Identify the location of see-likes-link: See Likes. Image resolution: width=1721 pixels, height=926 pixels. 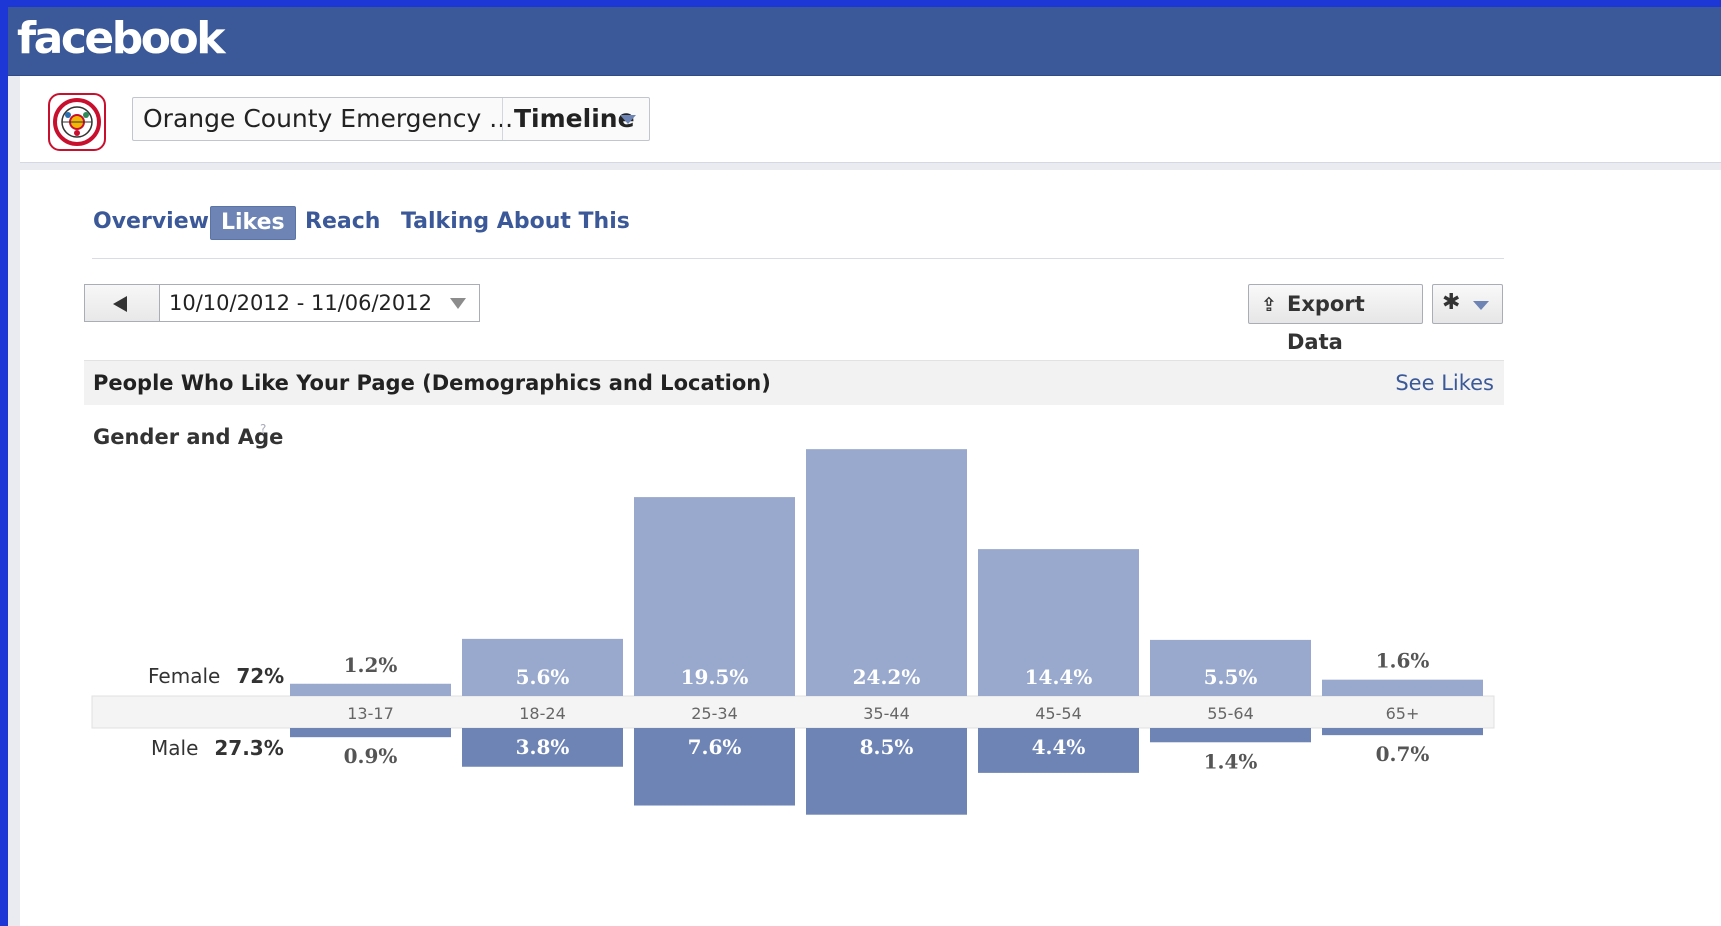
(1444, 383).